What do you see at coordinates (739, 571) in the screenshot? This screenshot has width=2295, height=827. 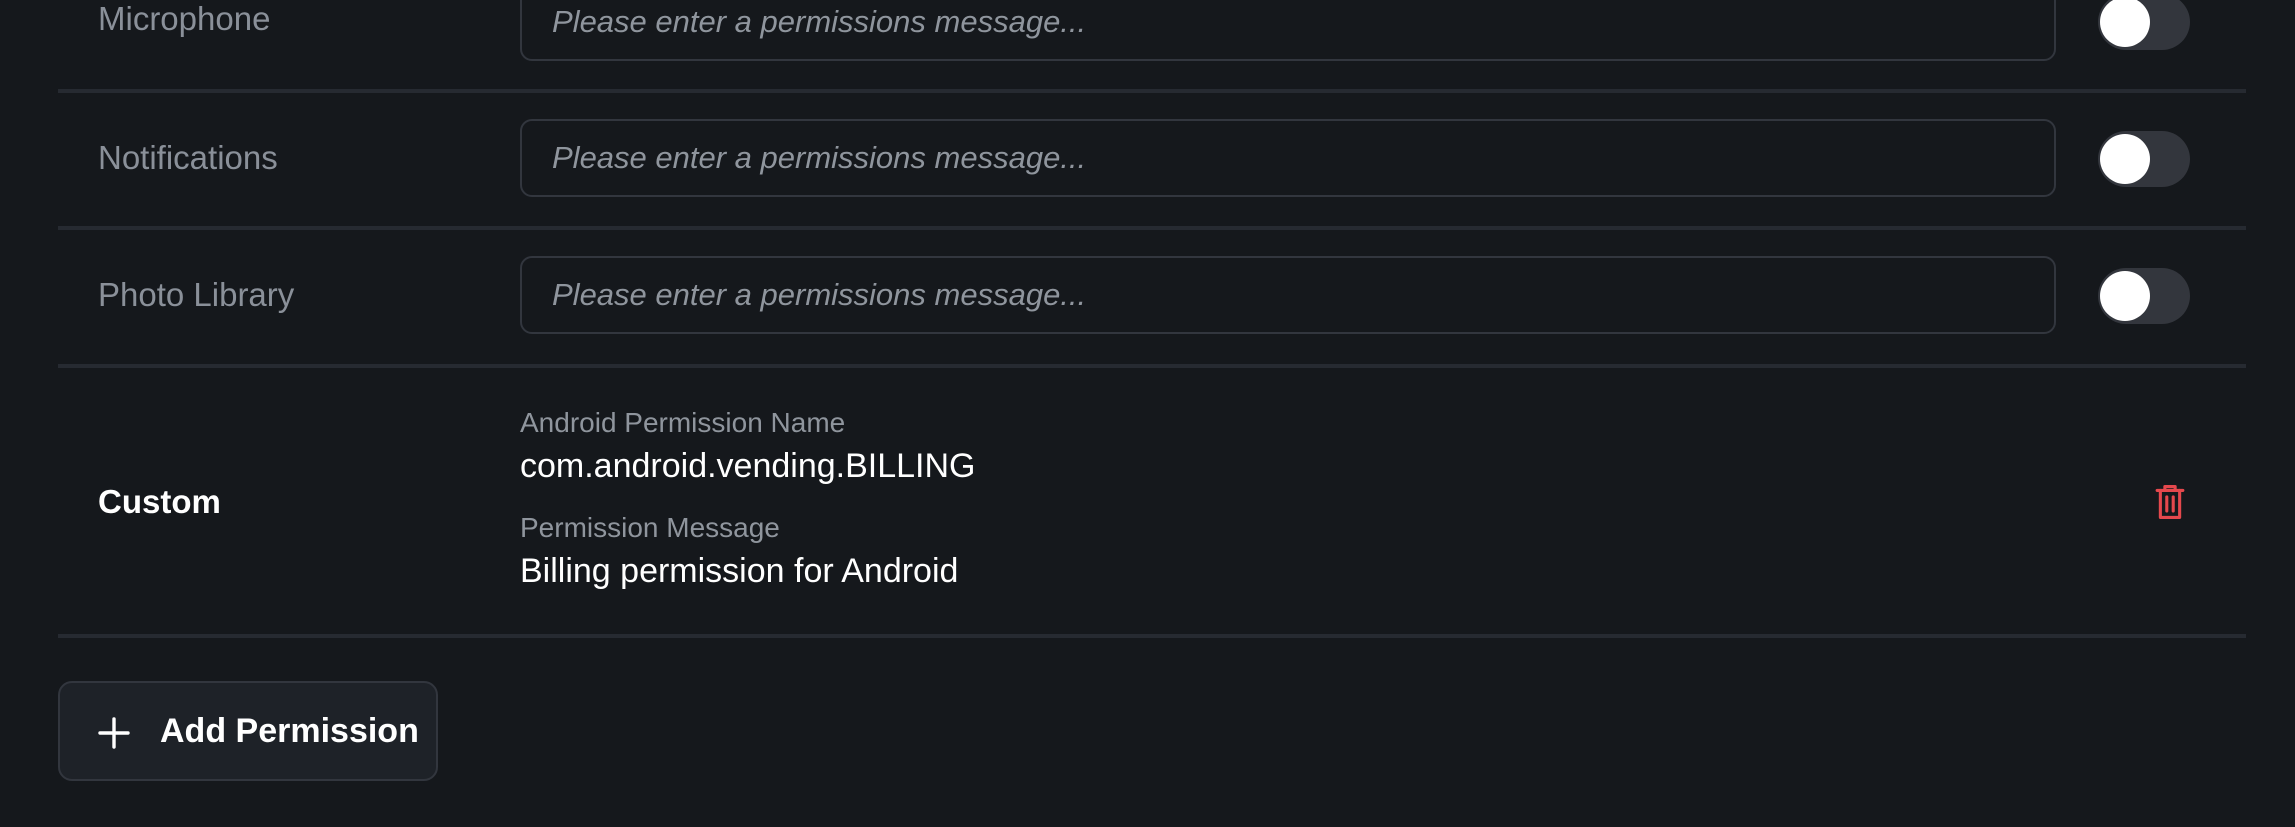 I see `permission-message-value: Billing permission for Android` at bounding box center [739, 571].